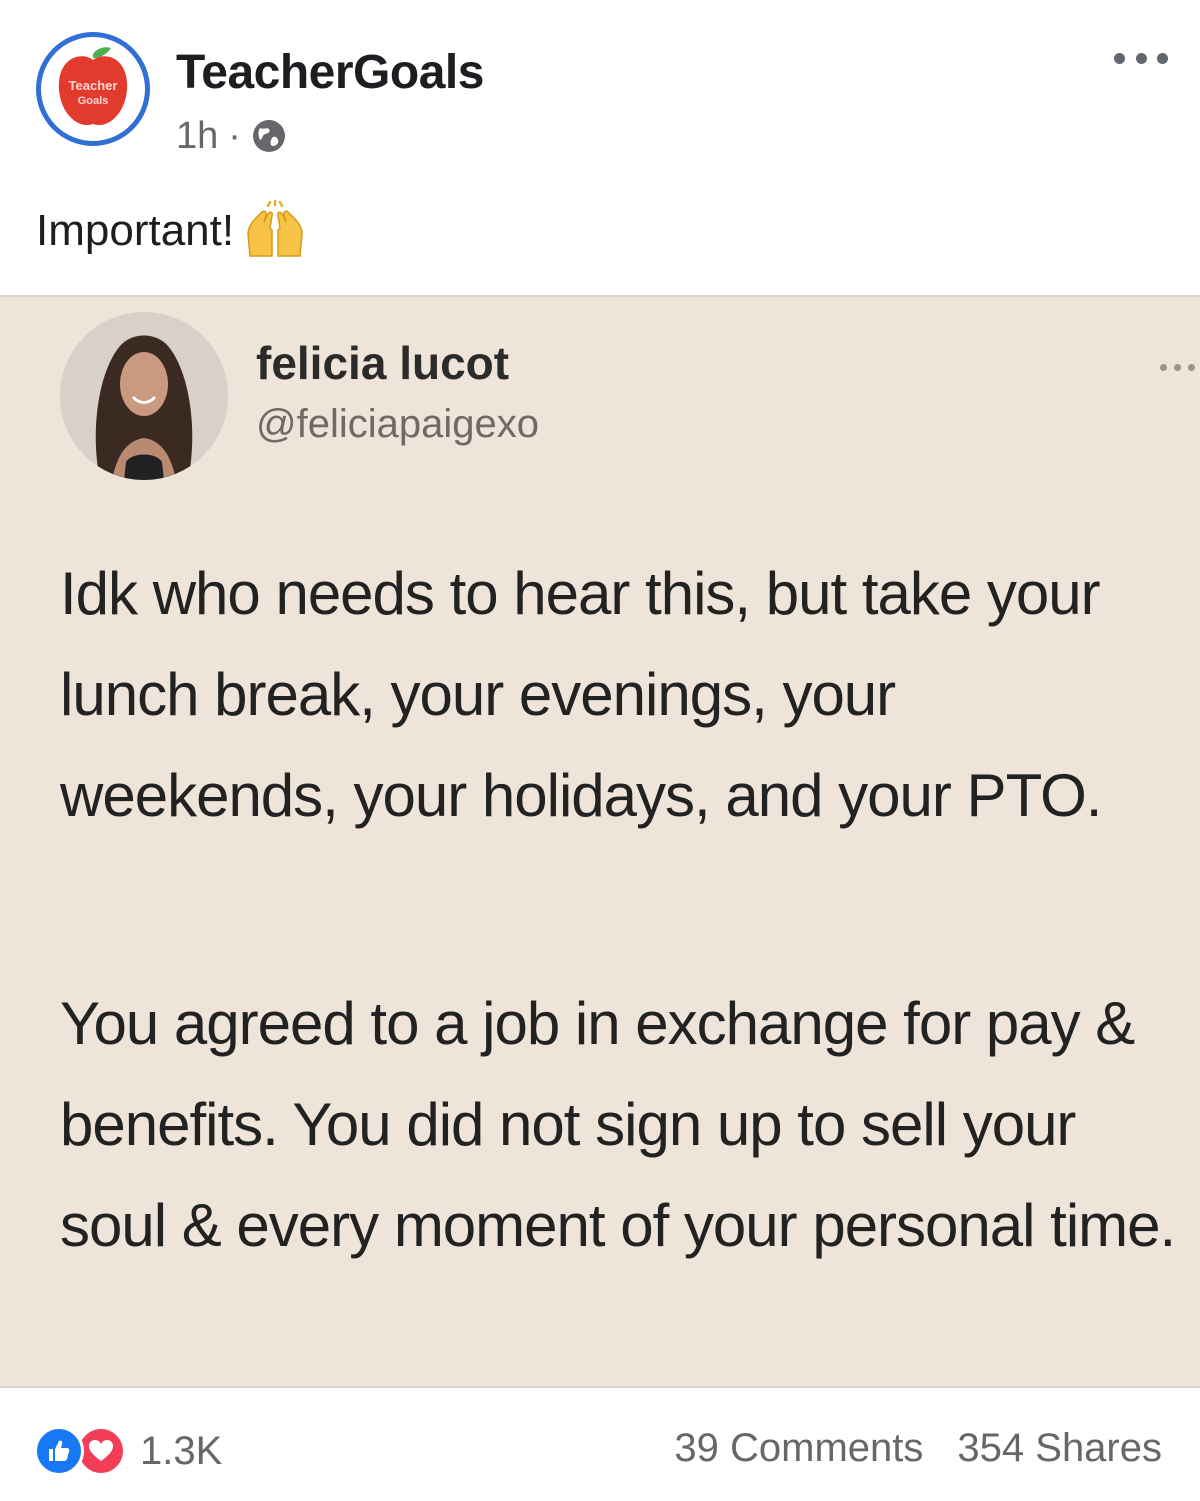 Image resolution: width=1200 pixels, height=1501 pixels. Describe the element at coordinates (383, 363) in the screenshot. I see `tweet-author-name: felicia lucot` at that location.